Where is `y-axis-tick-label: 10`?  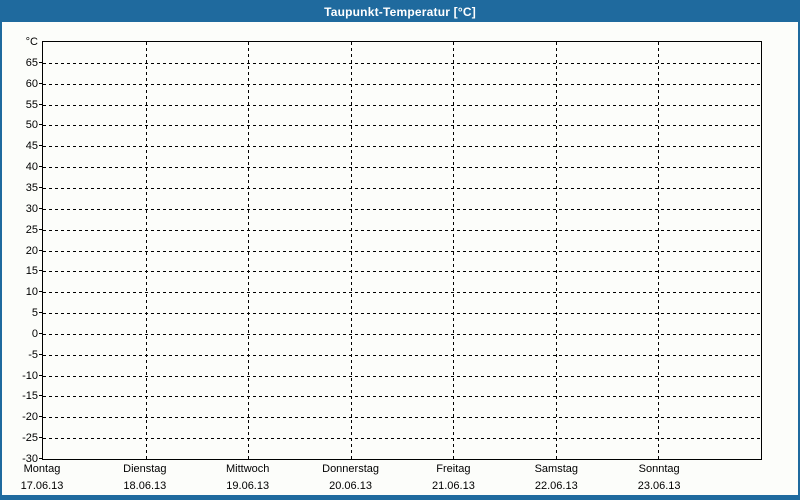 y-axis-tick-label: 10 is located at coordinates (31, 292).